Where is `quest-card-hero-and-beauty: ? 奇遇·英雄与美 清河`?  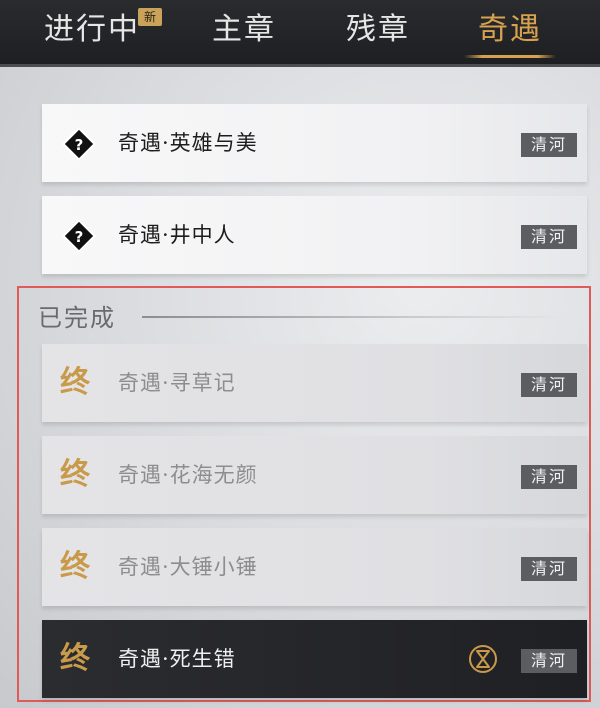 quest-card-hero-and-beauty: ? 奇遇·英雄与美 清河 is located at coordinates (314, 143).